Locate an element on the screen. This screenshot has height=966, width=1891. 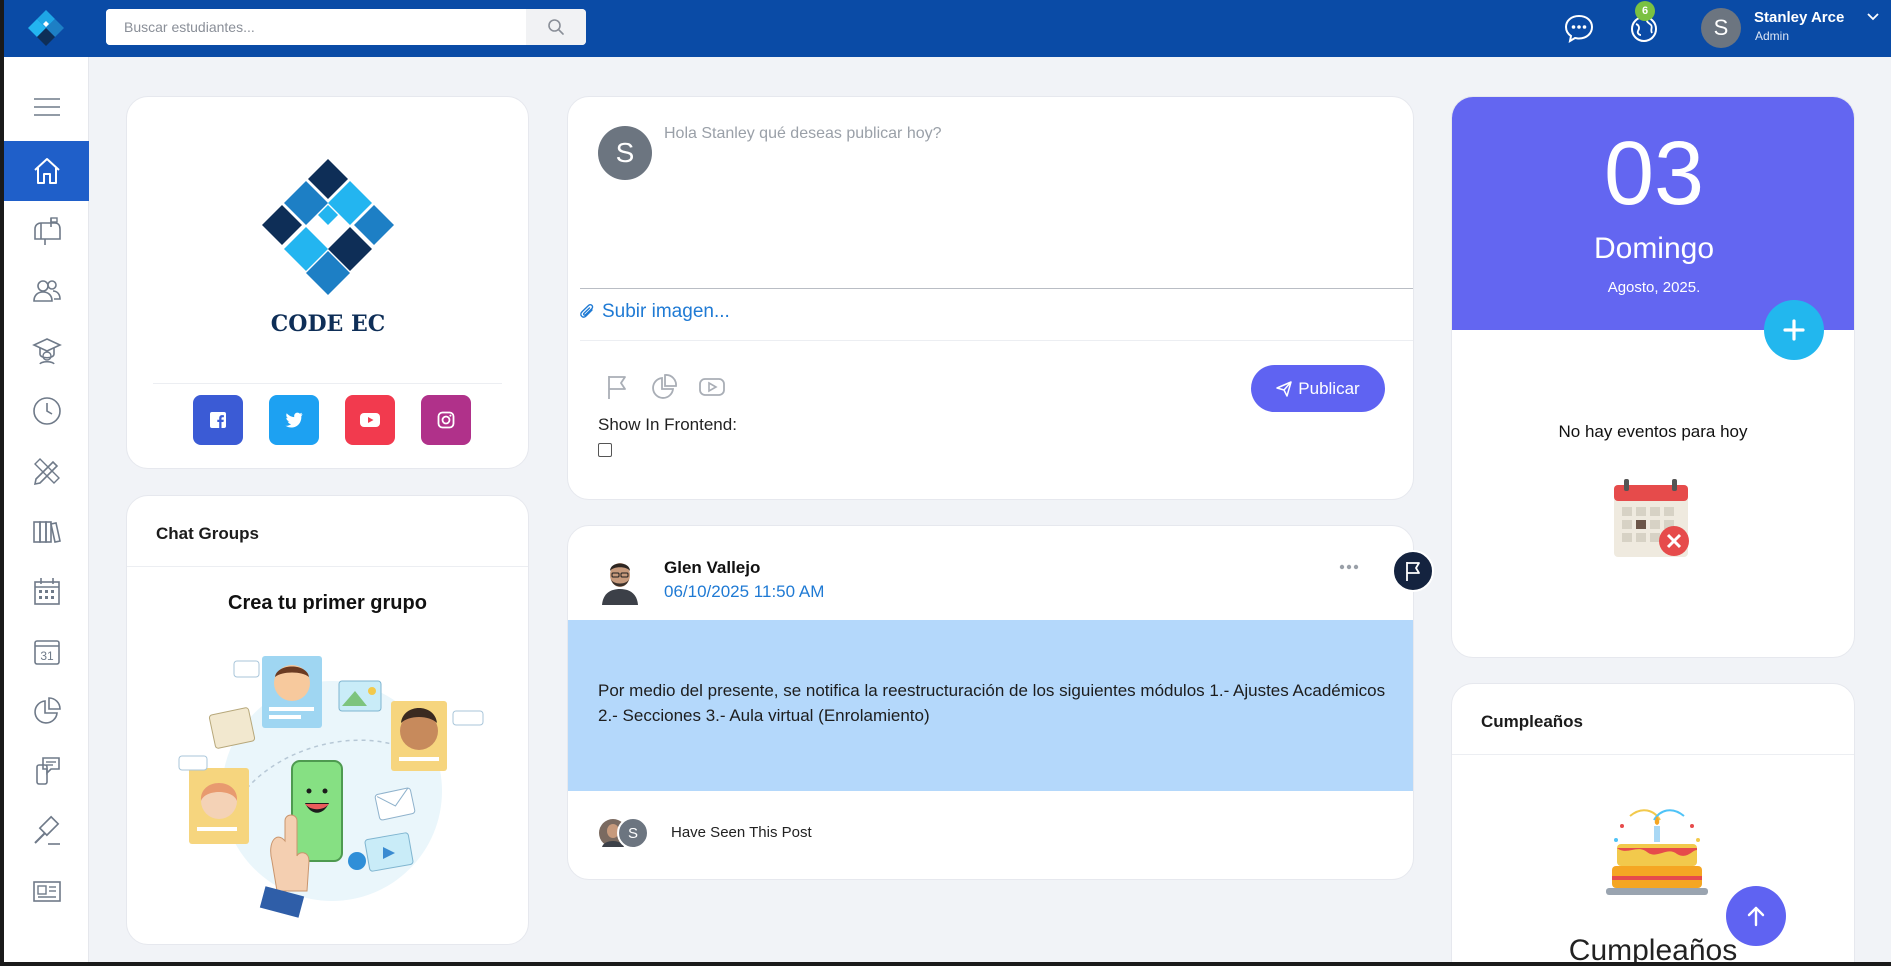
books-icon is located at coordinates (46, 532).